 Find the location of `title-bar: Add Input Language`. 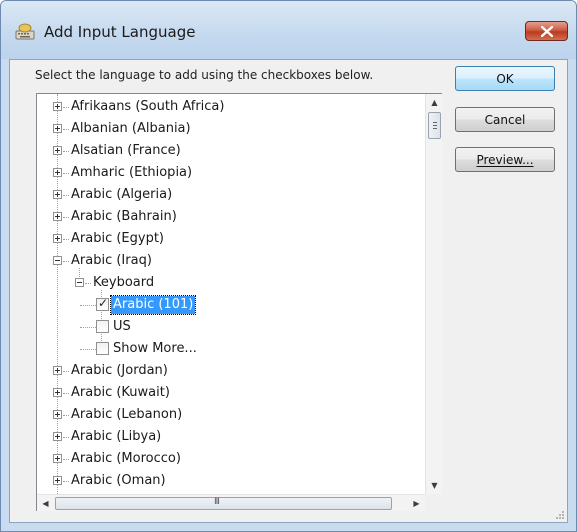

title-bar: Add Input Language is located at coordinates (288, 30).